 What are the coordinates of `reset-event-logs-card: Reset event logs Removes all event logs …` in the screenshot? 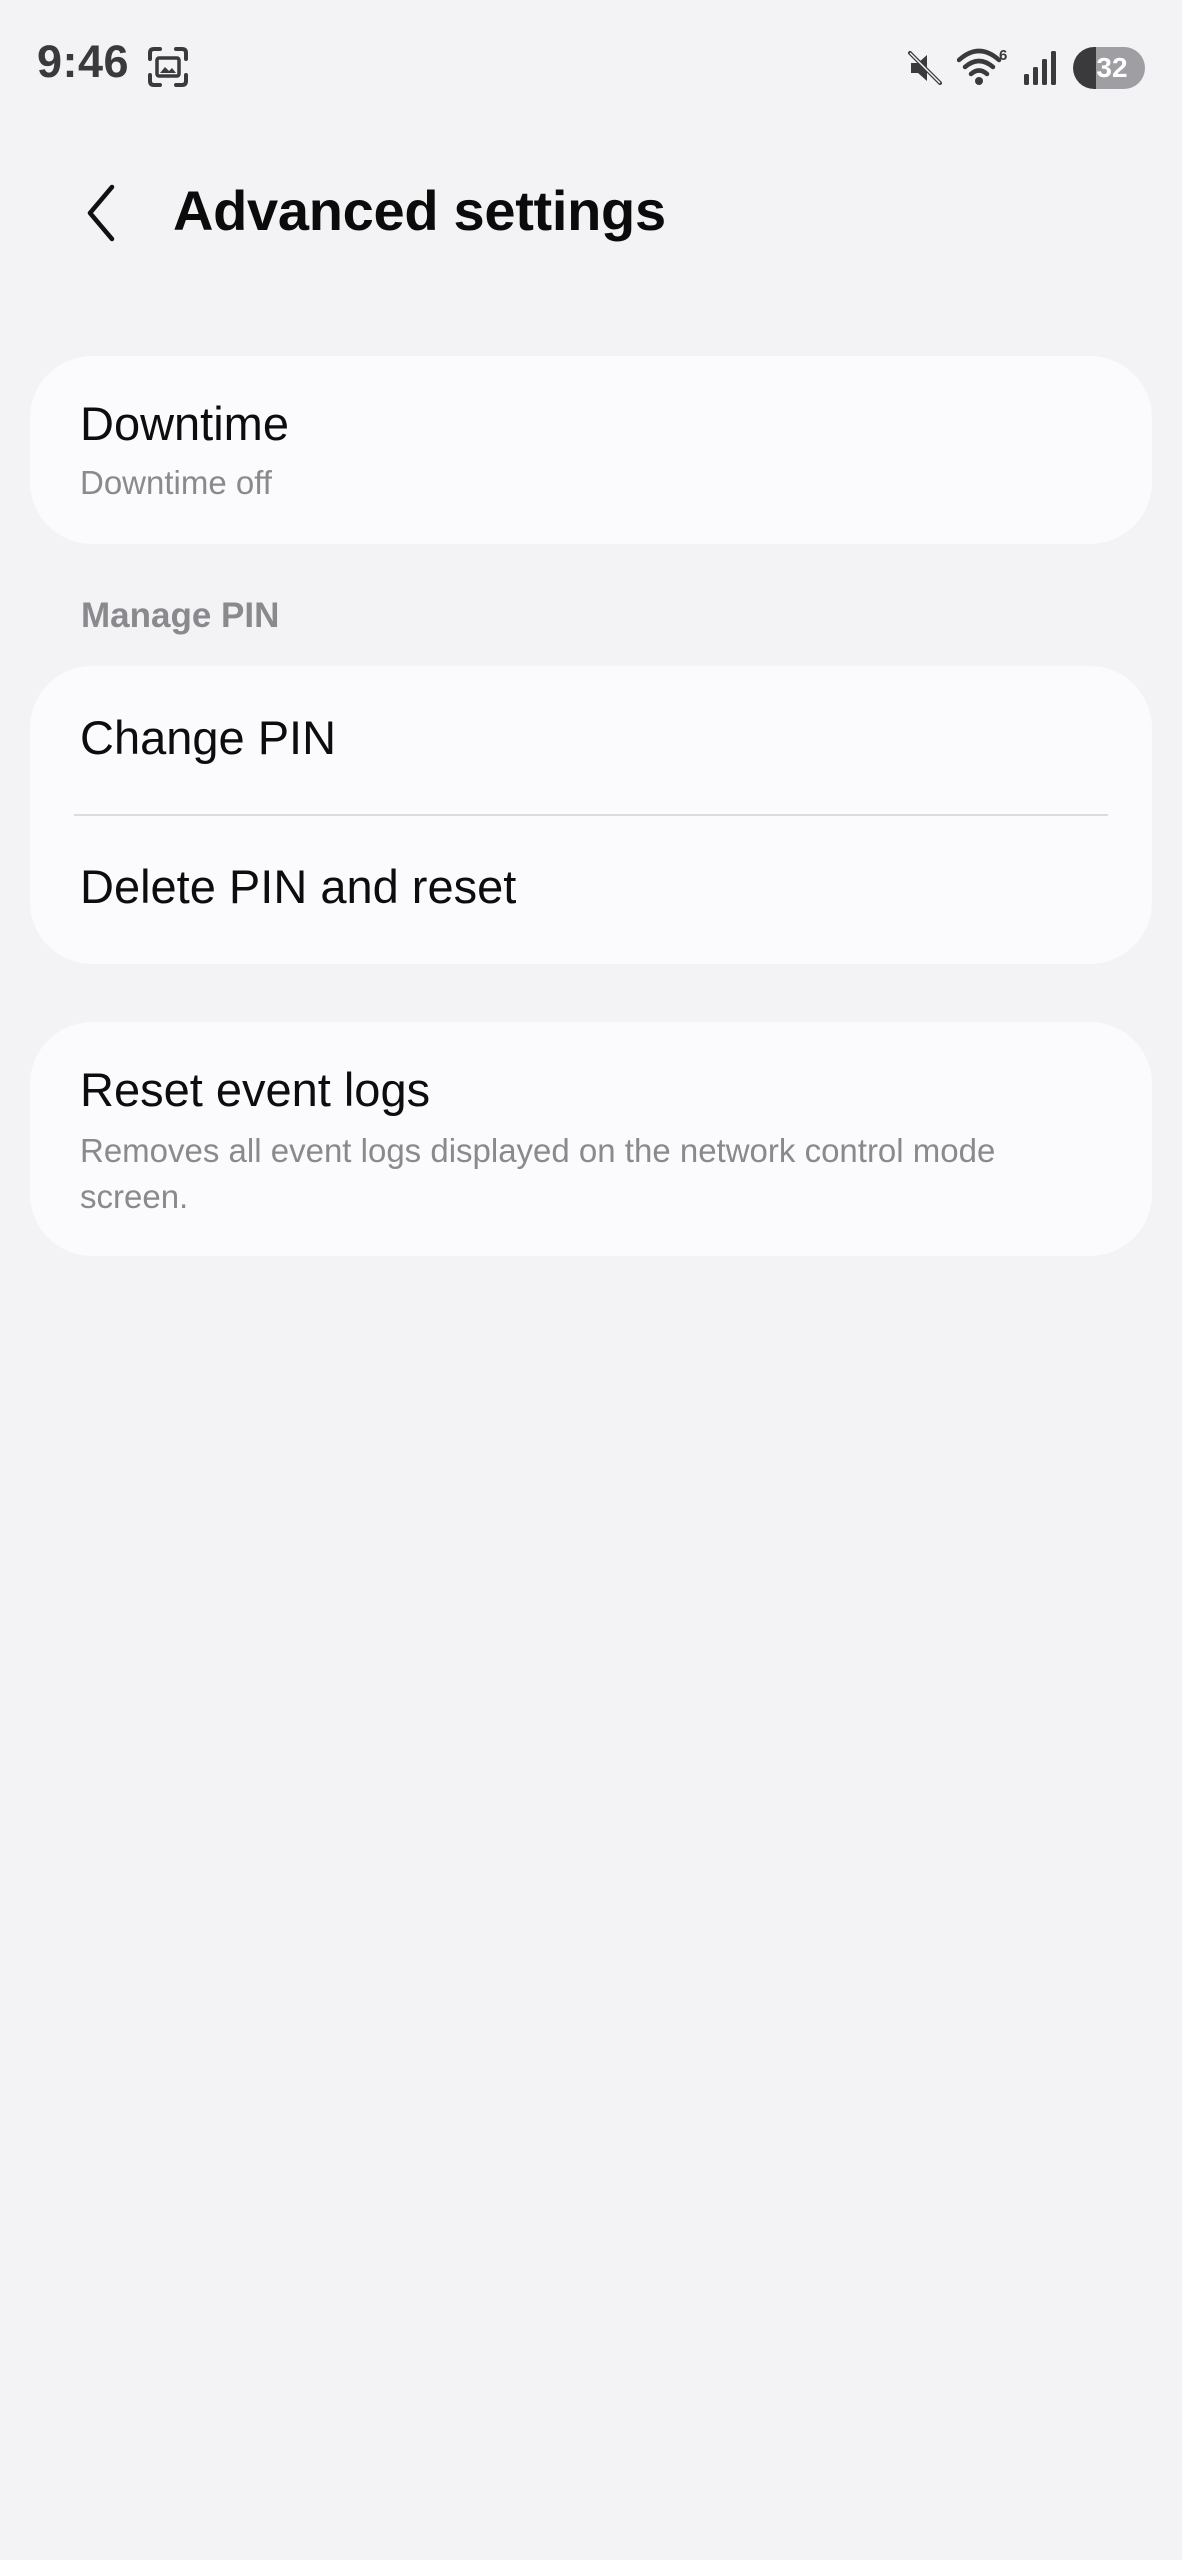 It's located at (591, 1139).